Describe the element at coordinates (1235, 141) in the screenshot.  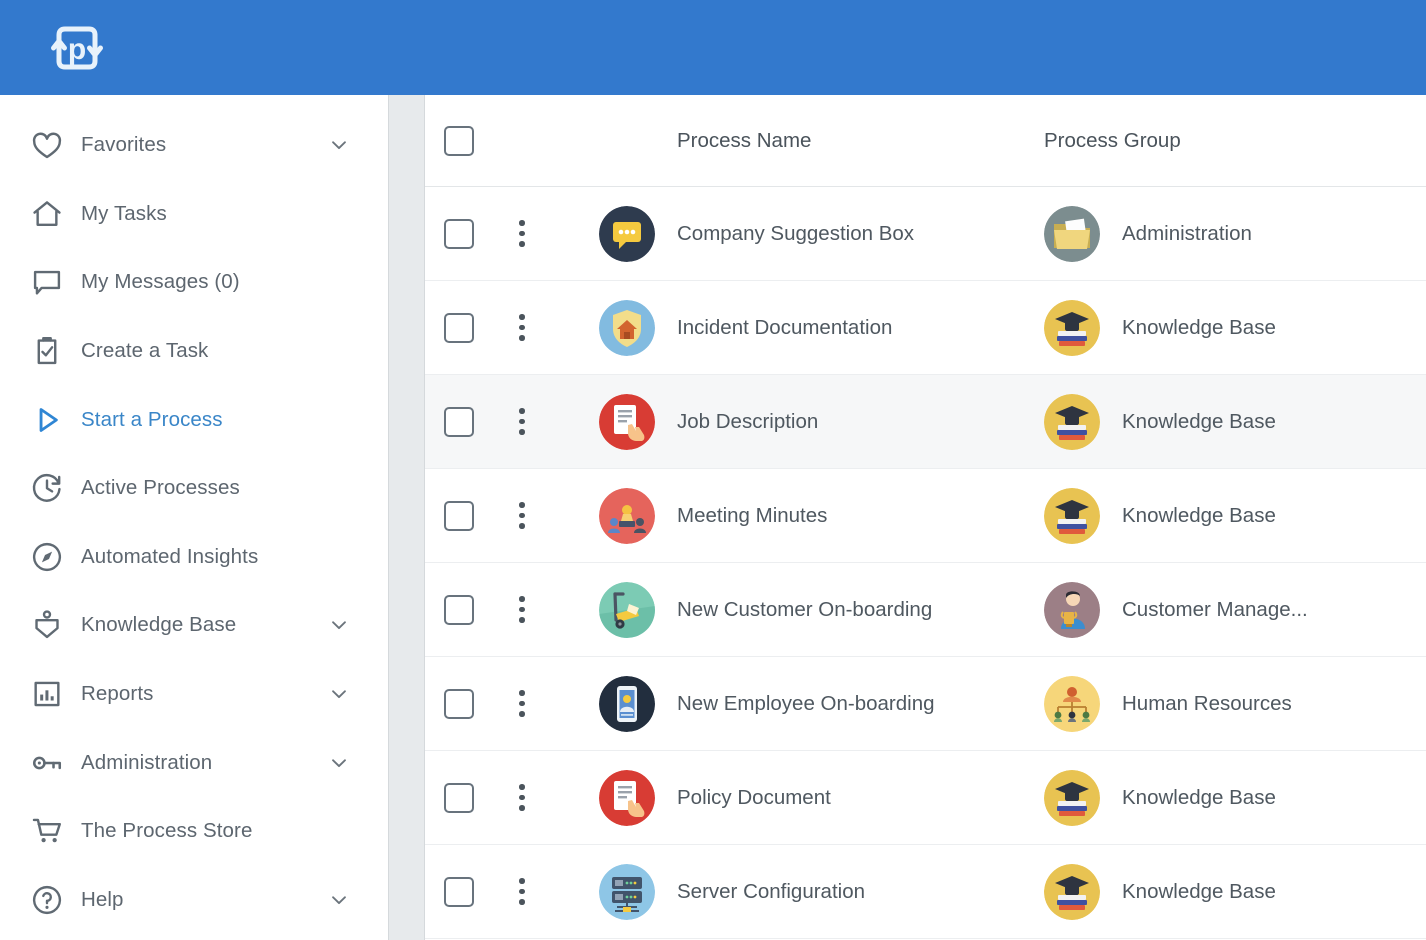
I see `header-process-group: Process Group` at that location.